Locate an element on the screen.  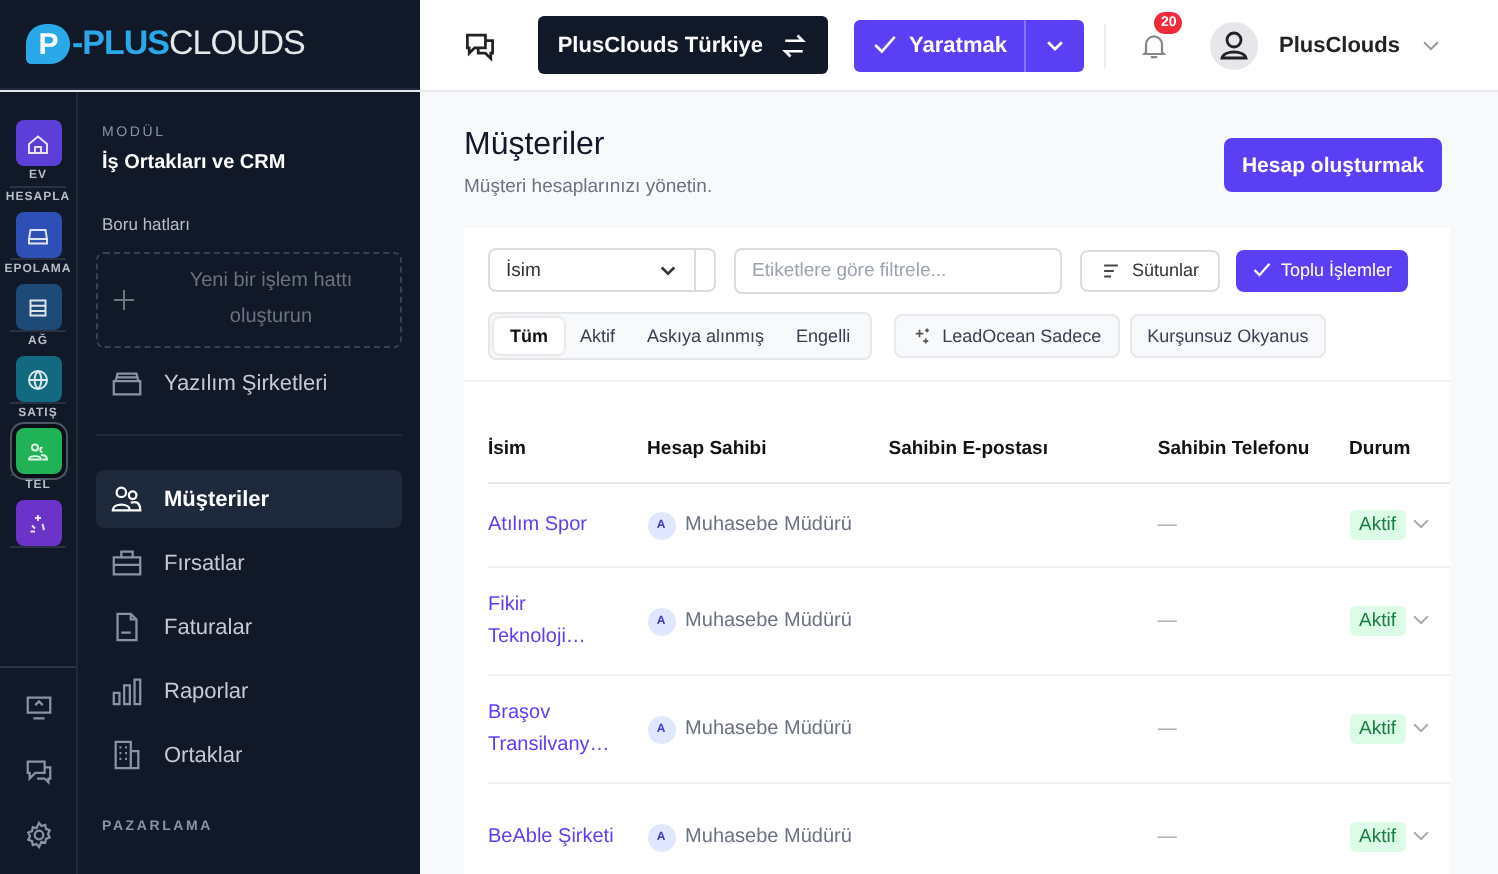
logo: P -PLUSCLOUDS is located at coordinates (210, 45).